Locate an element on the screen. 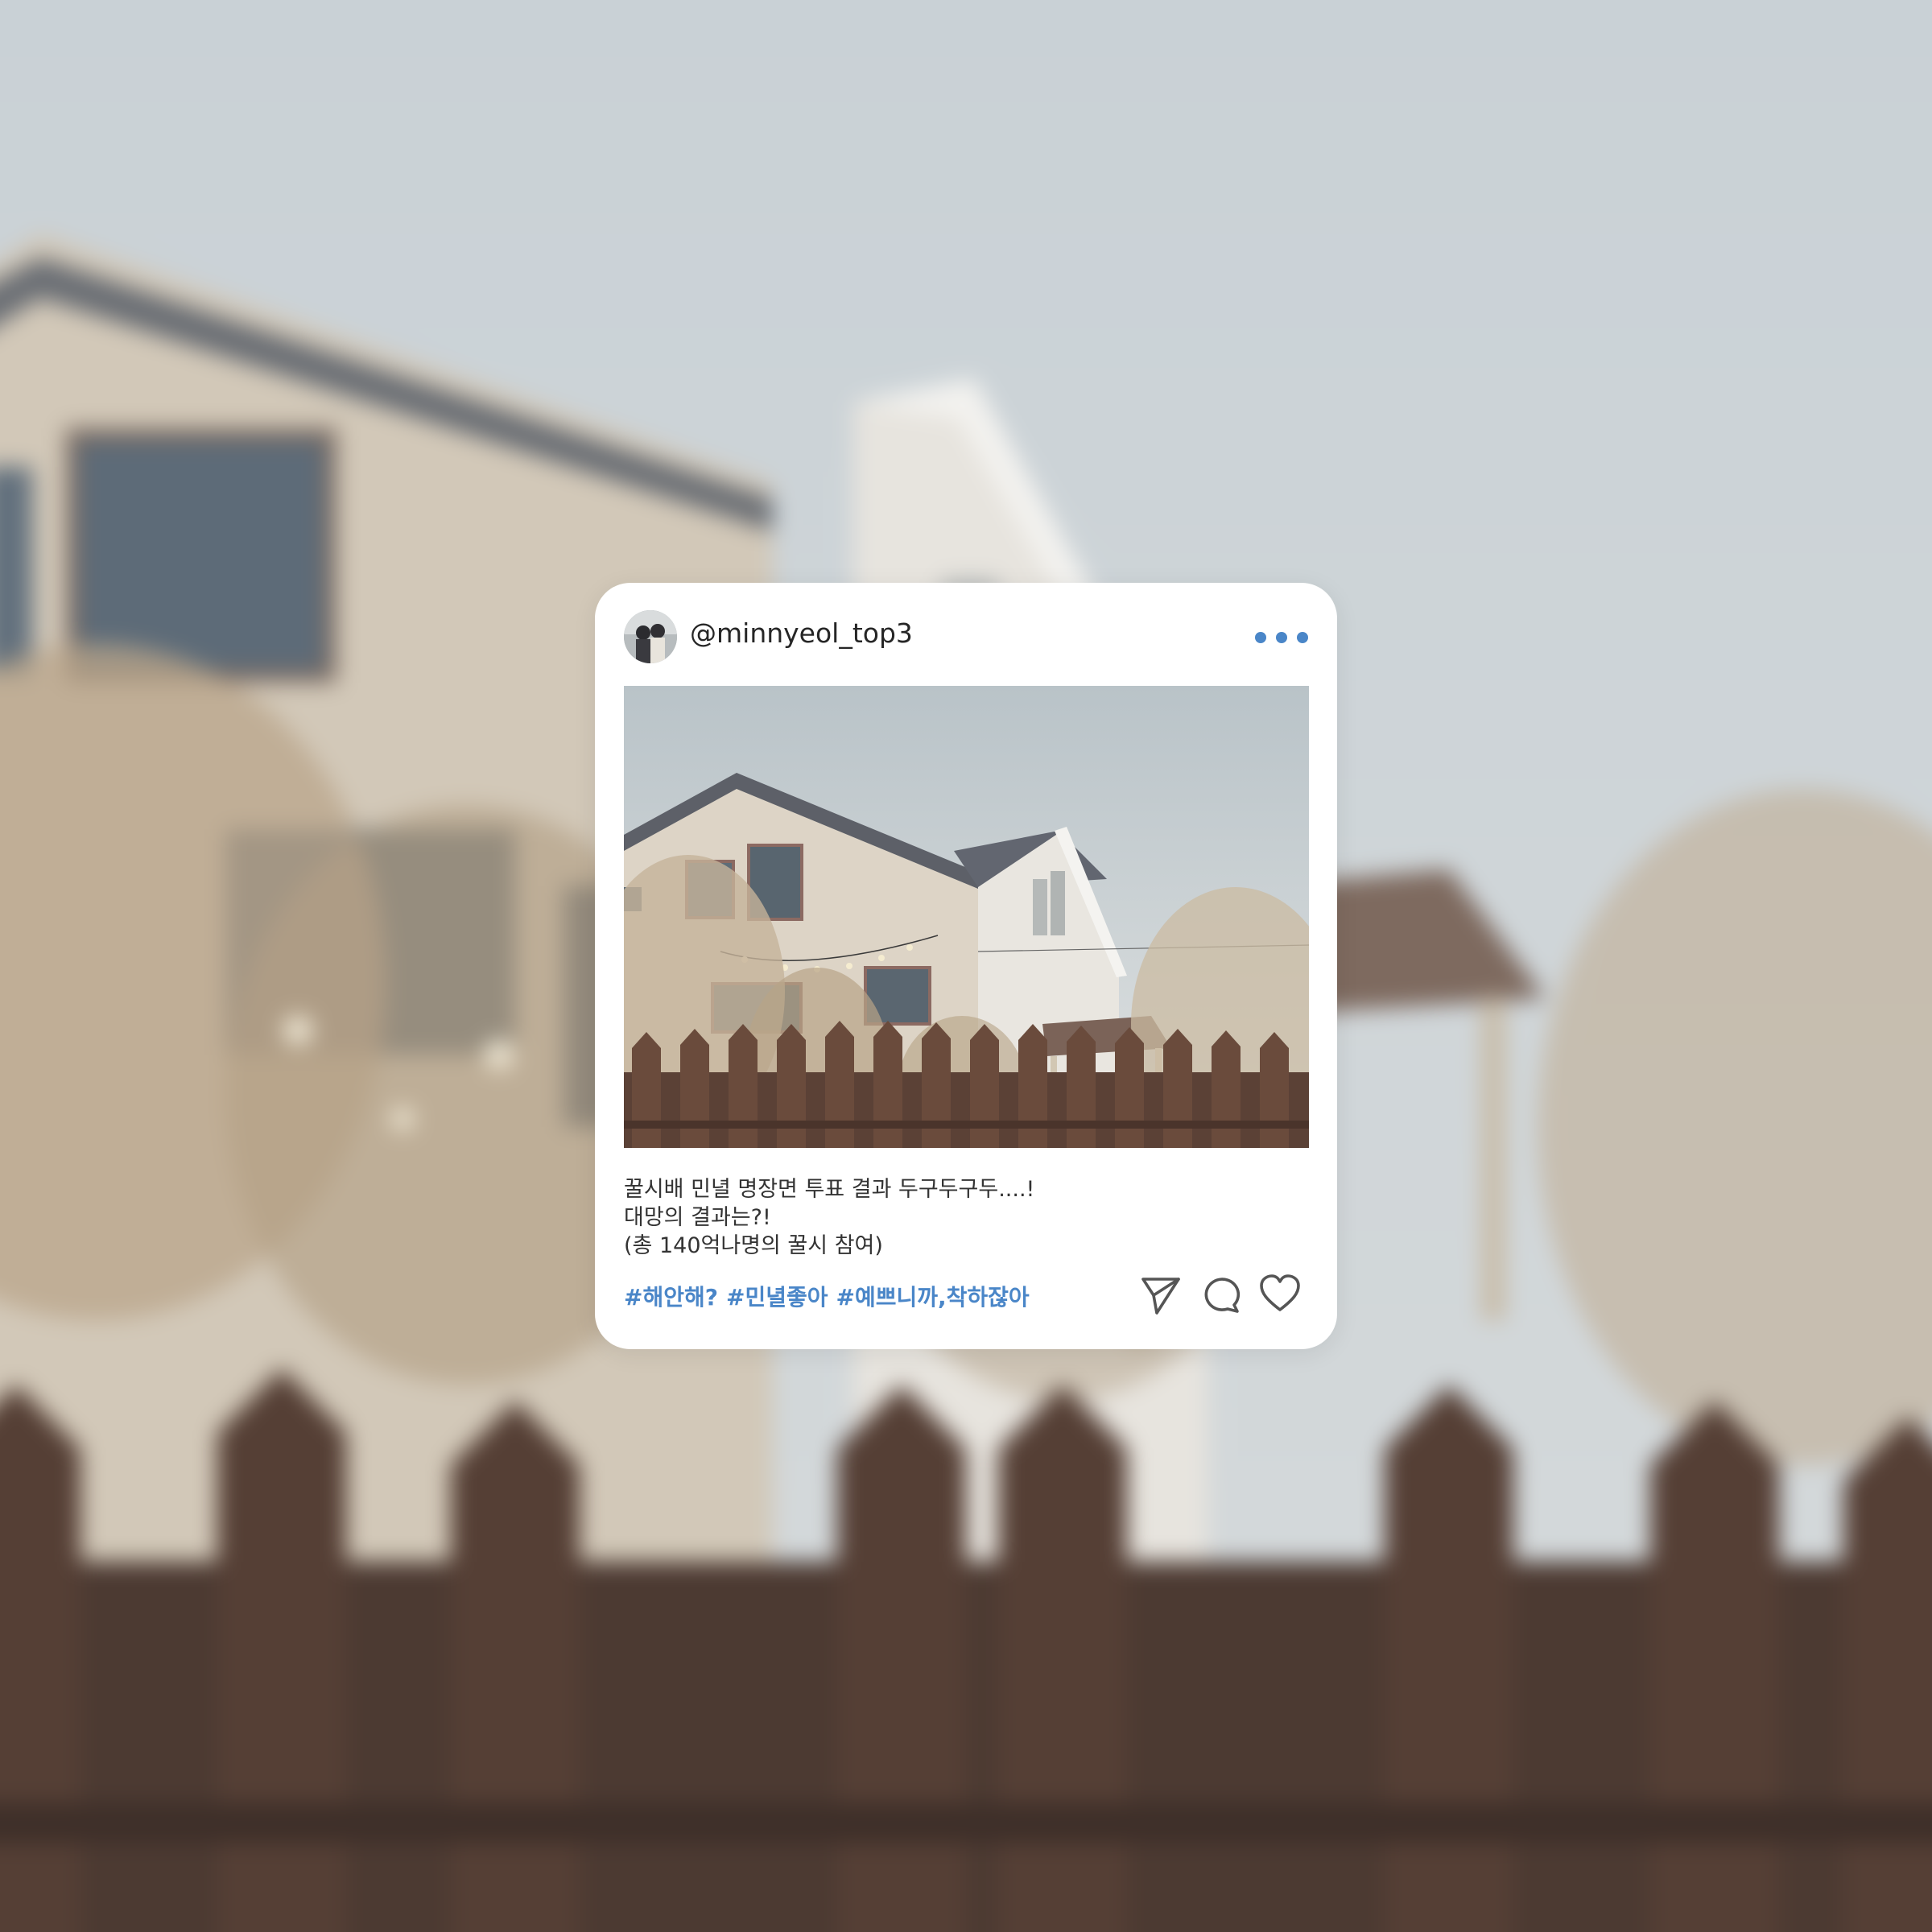  more-horizontal-icon is located at coordinates (1260, 637).